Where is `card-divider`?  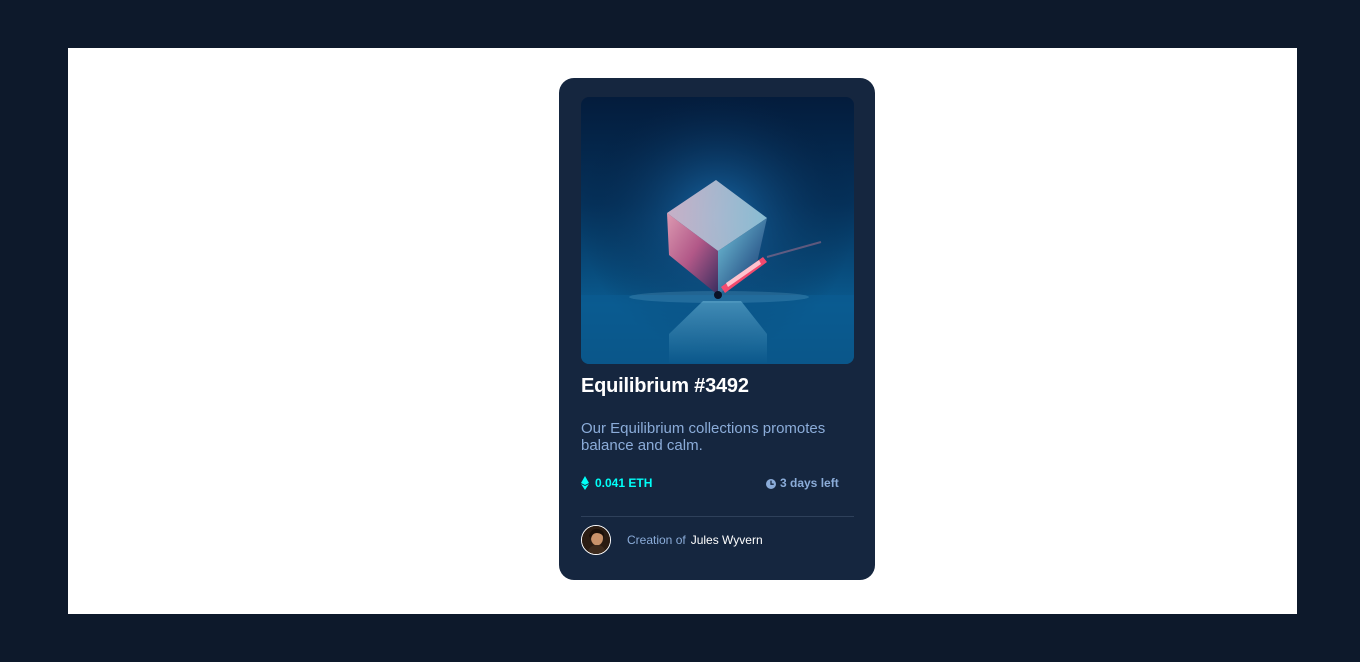
card-divider is located at coordinates (717, 516).